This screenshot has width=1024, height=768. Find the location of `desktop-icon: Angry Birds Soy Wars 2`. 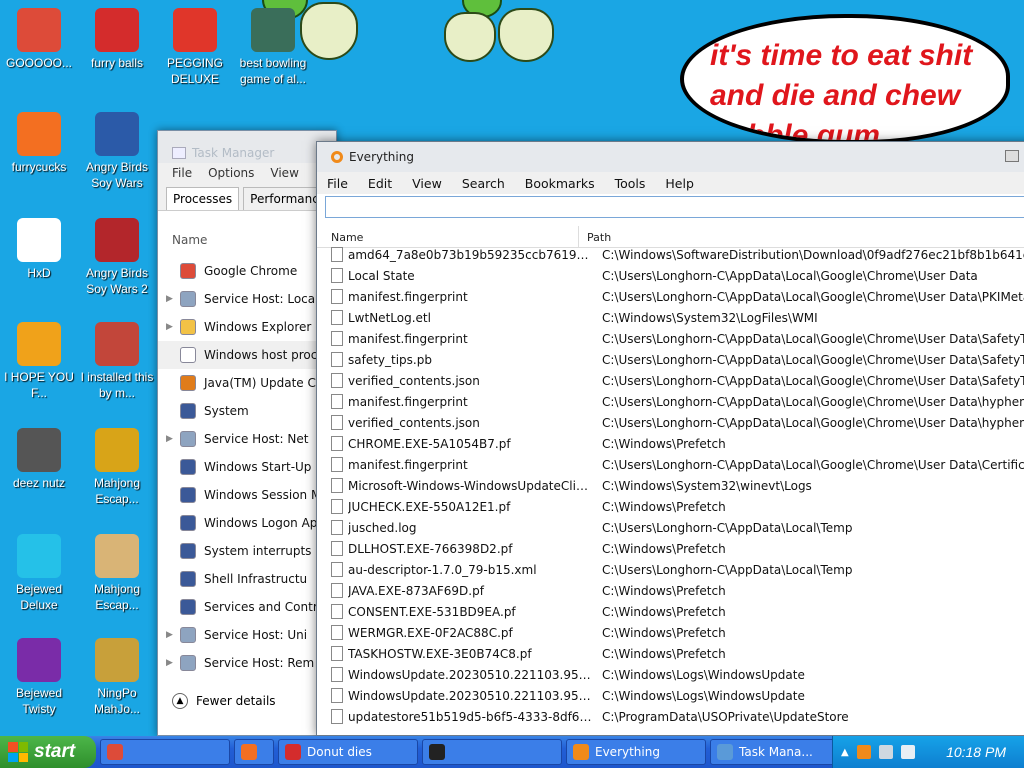

desktop-icon: Angry Birds Soy Wars 2 is located at coordinates (117, 257).